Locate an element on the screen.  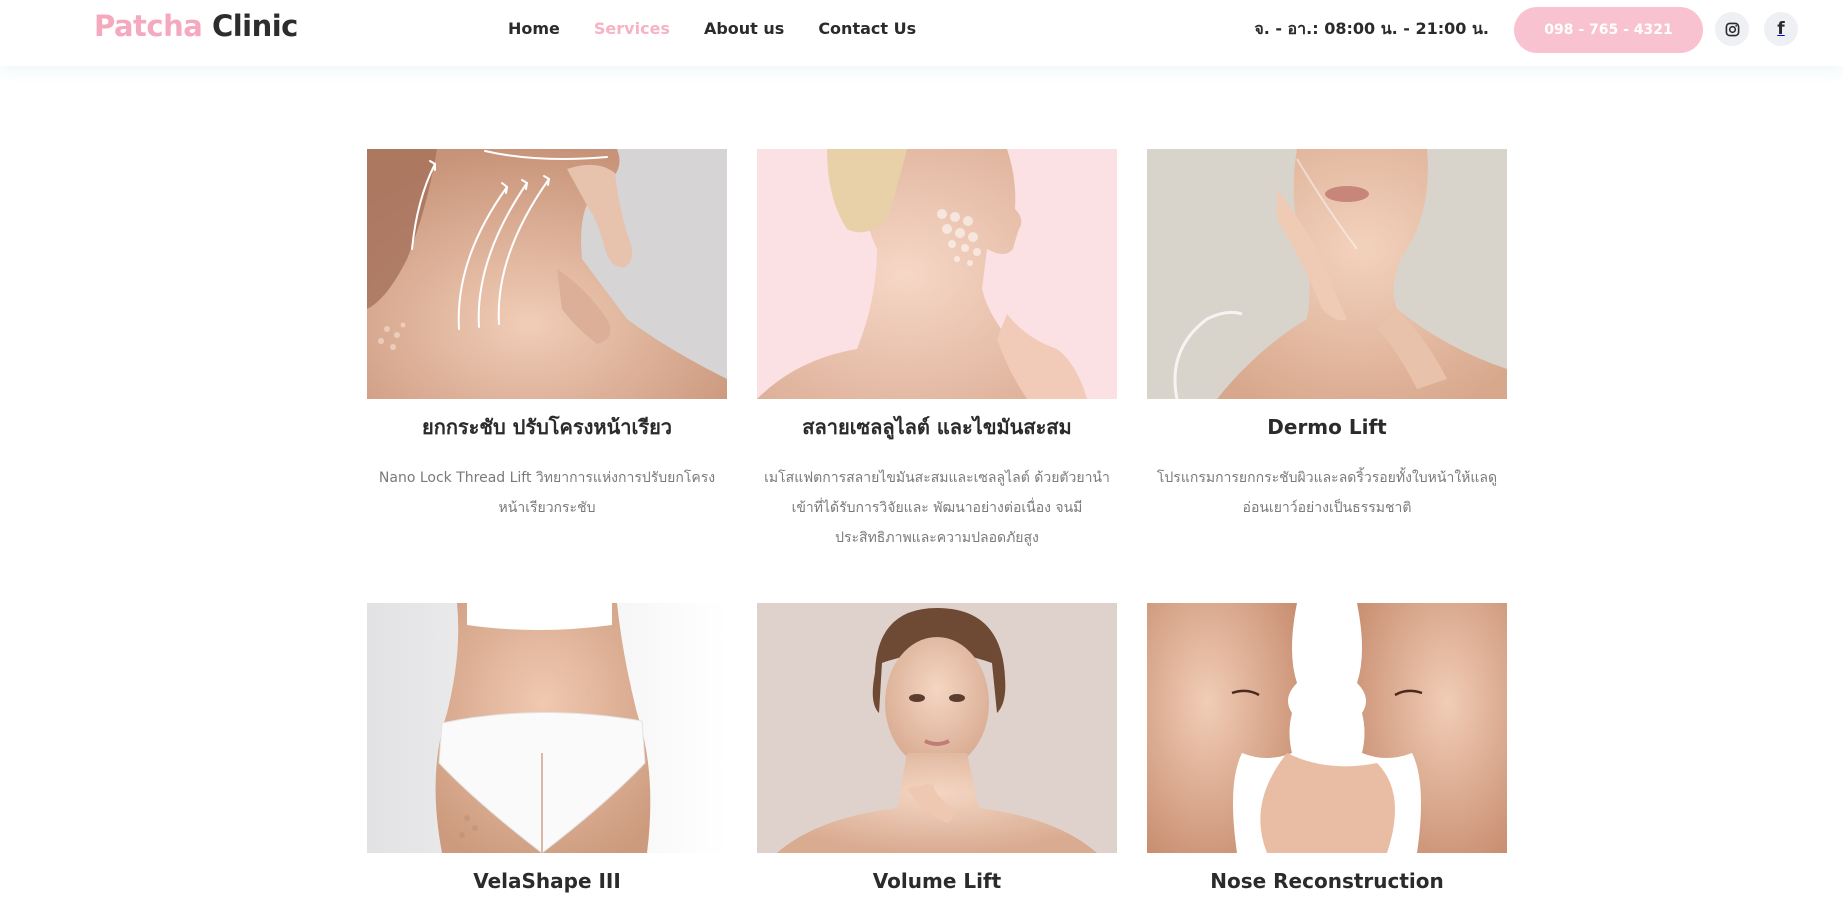
service-card: Nose Reconstruction is located at coordinates (1327, 753).